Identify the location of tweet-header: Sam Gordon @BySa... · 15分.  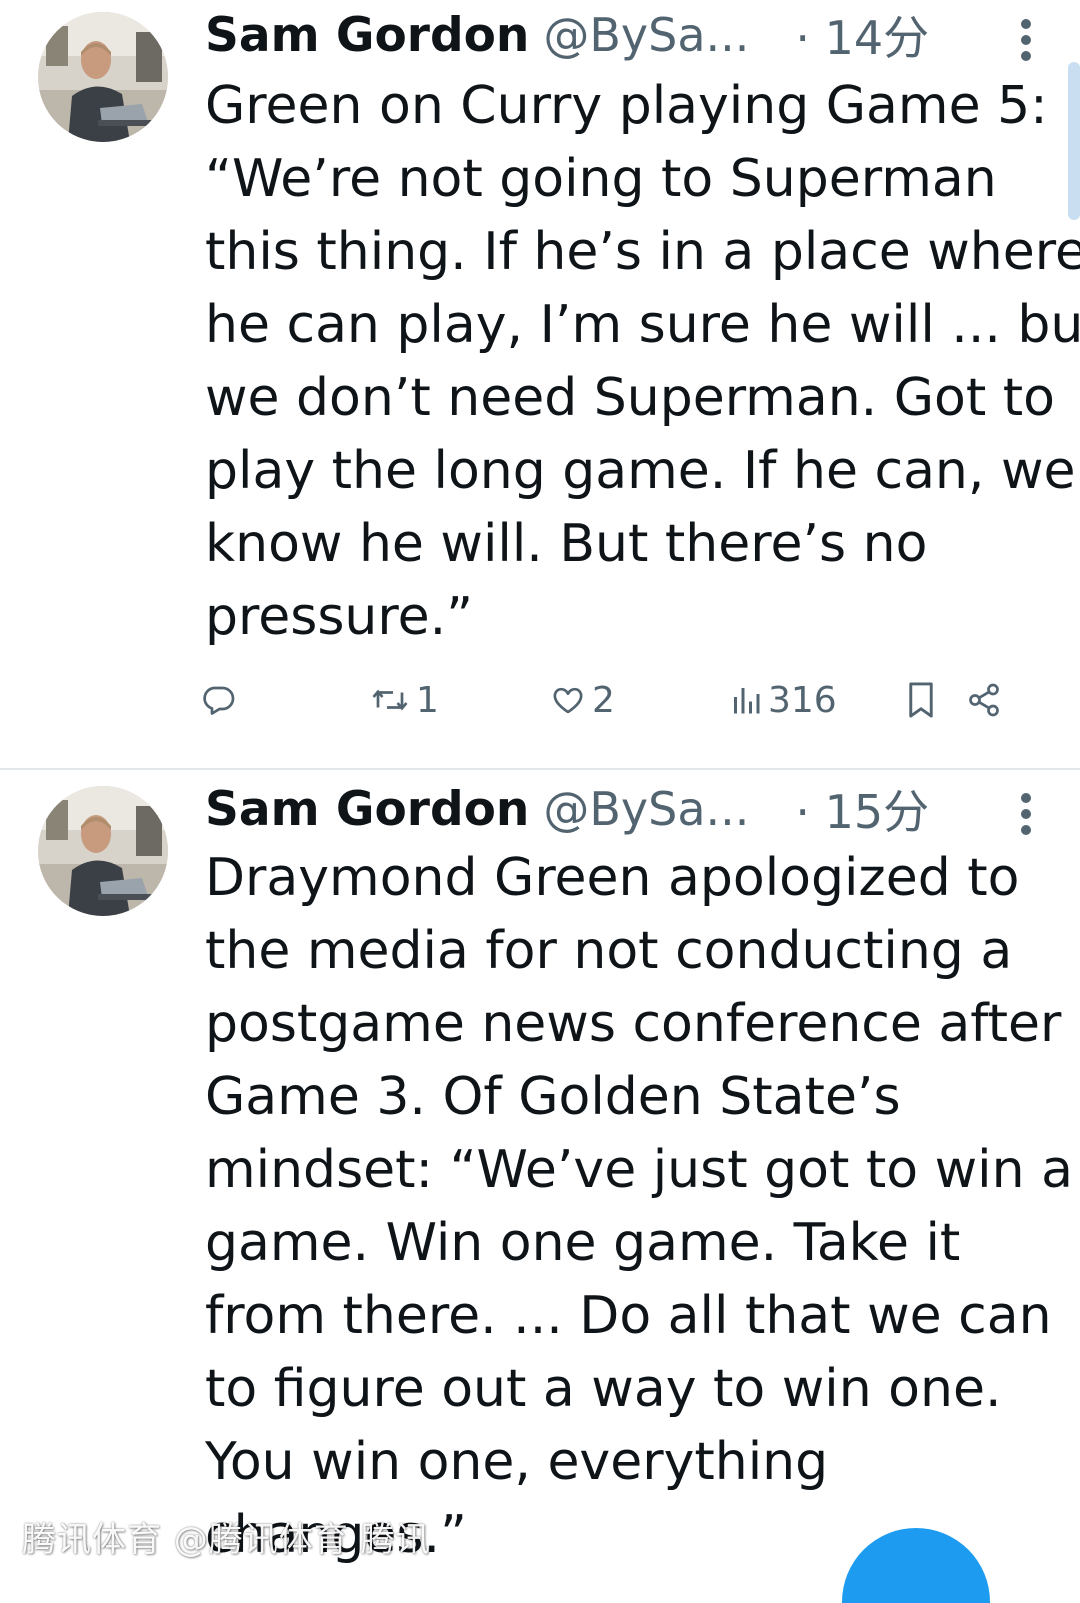
(618, 809).